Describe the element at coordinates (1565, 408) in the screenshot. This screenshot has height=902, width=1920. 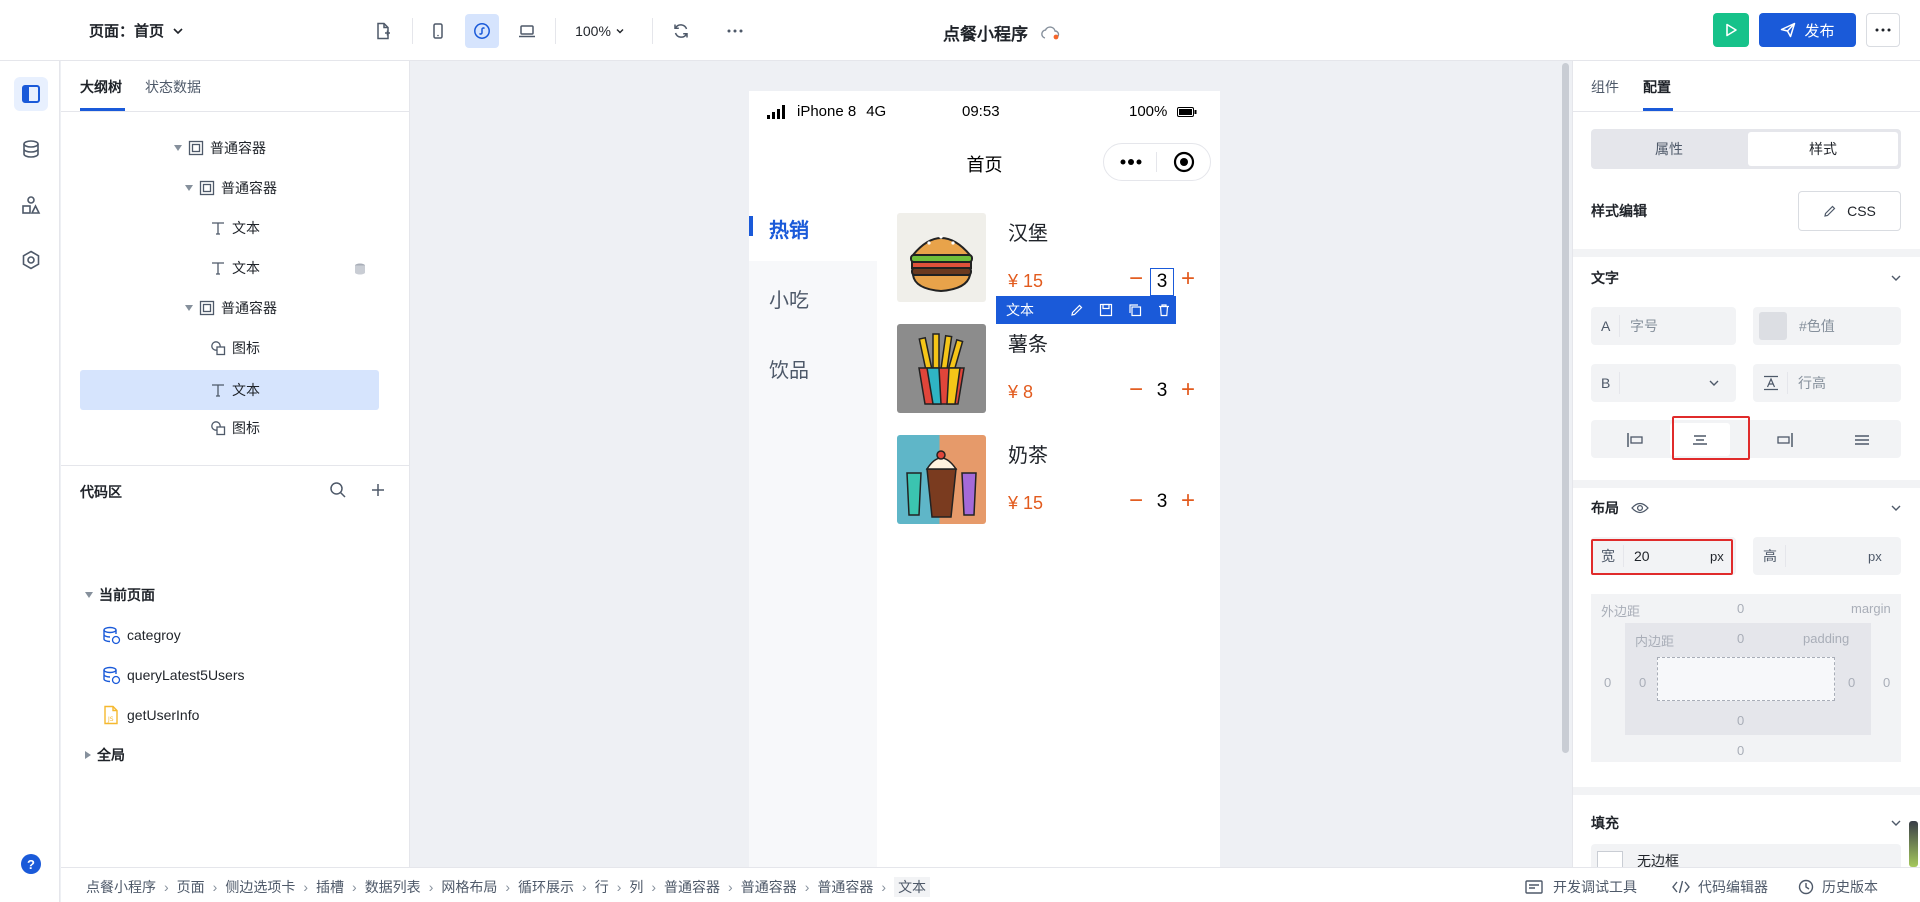
I see `canvas-scrollbar` at that location.